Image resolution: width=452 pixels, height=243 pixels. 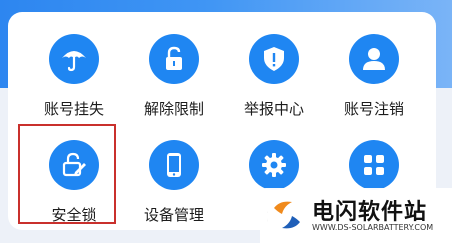 What do you see at coordinates (174, 59) in the screenshot?
I see `unlock-icon` at bounding box center [174, 59].